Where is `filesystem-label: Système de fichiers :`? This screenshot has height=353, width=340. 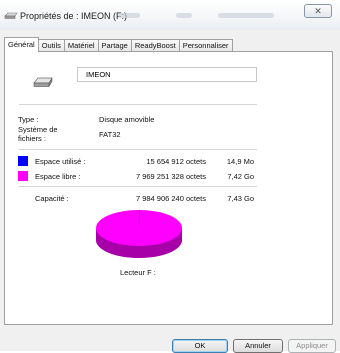 filesystem-label: Système de fichiers : is located at coordinates (38, 134).